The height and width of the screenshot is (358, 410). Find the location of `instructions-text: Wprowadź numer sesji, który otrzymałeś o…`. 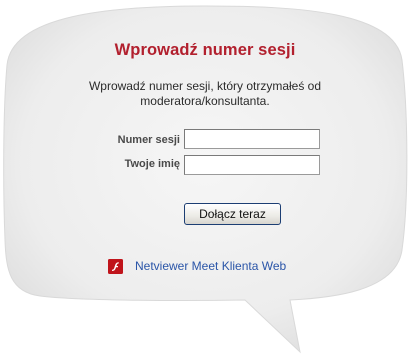

instructions-text: Wprowadź numer sesji, który otrzymałeś o… is located at coordinates (205, 93).